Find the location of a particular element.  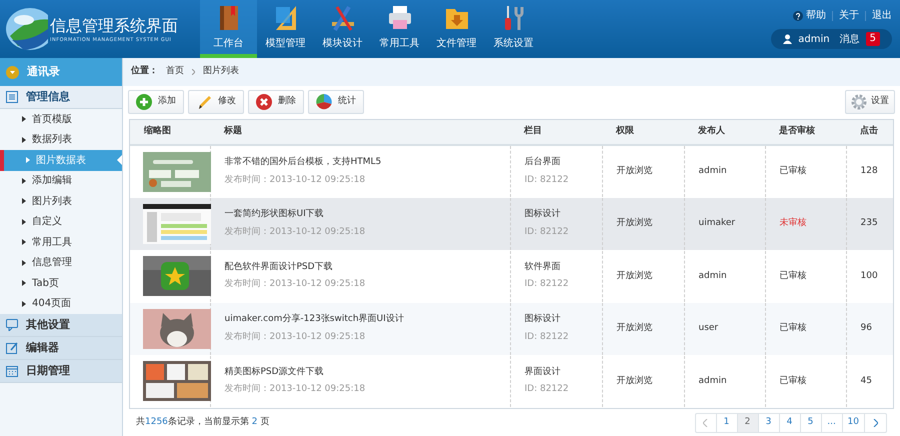

nav-tab: 常用工具 is located at coordinates (399, 29).